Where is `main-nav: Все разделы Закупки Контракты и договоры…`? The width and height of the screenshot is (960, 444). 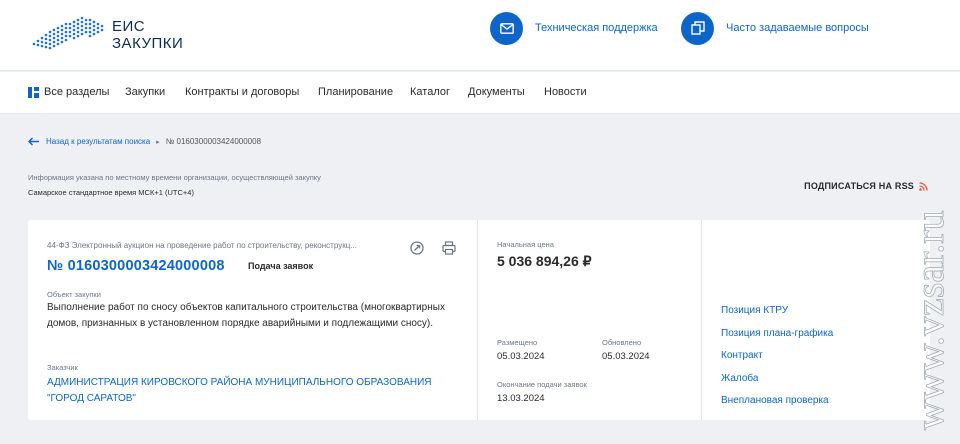 main-nav: Все разделы Закупки Контракты и договоры… is located at coordinates (480, 93).